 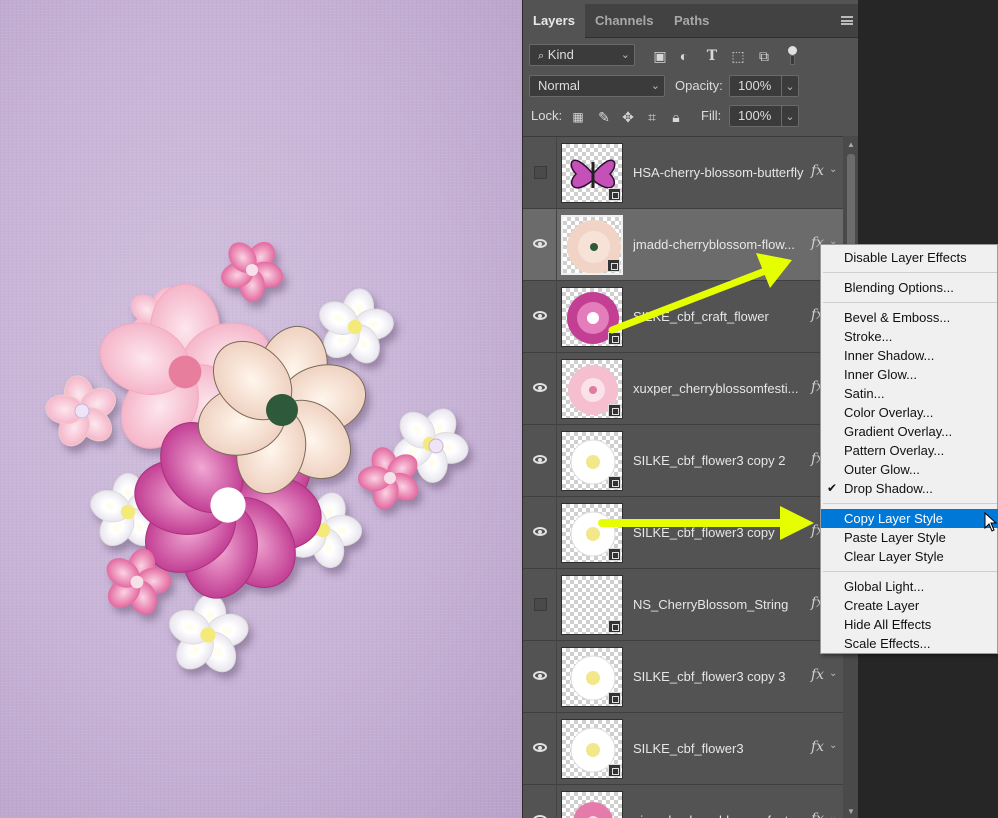 What do you see at coordinates (597, 86) in the screenshot?
I see `blend-mode-dropdown: Normal ⌄` at bounding box center [597, 86].